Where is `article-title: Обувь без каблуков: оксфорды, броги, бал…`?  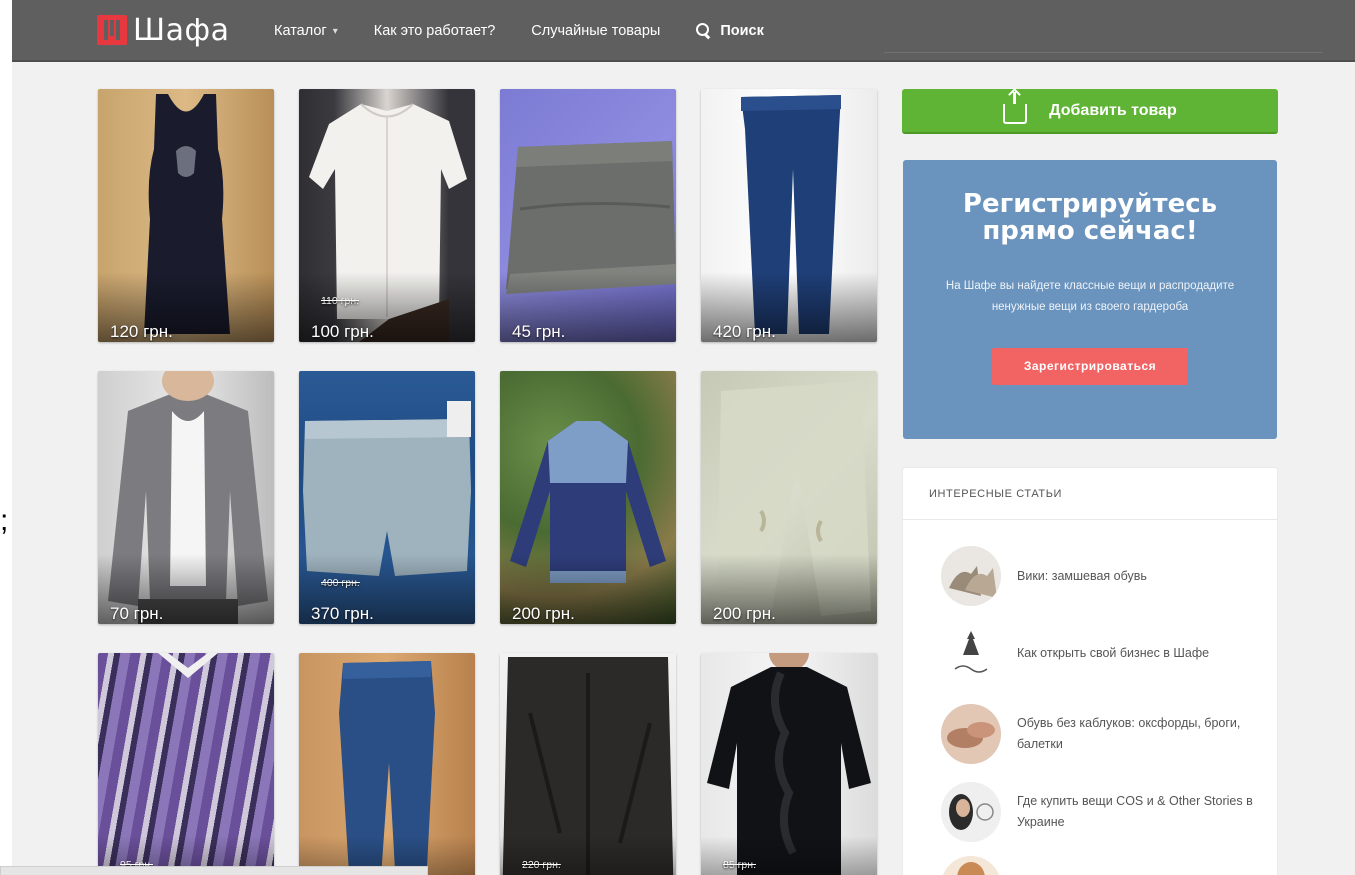
article-title: Обувь без каблуков: оксфорды, броги, бал… is located at coordinates (1129, 733).